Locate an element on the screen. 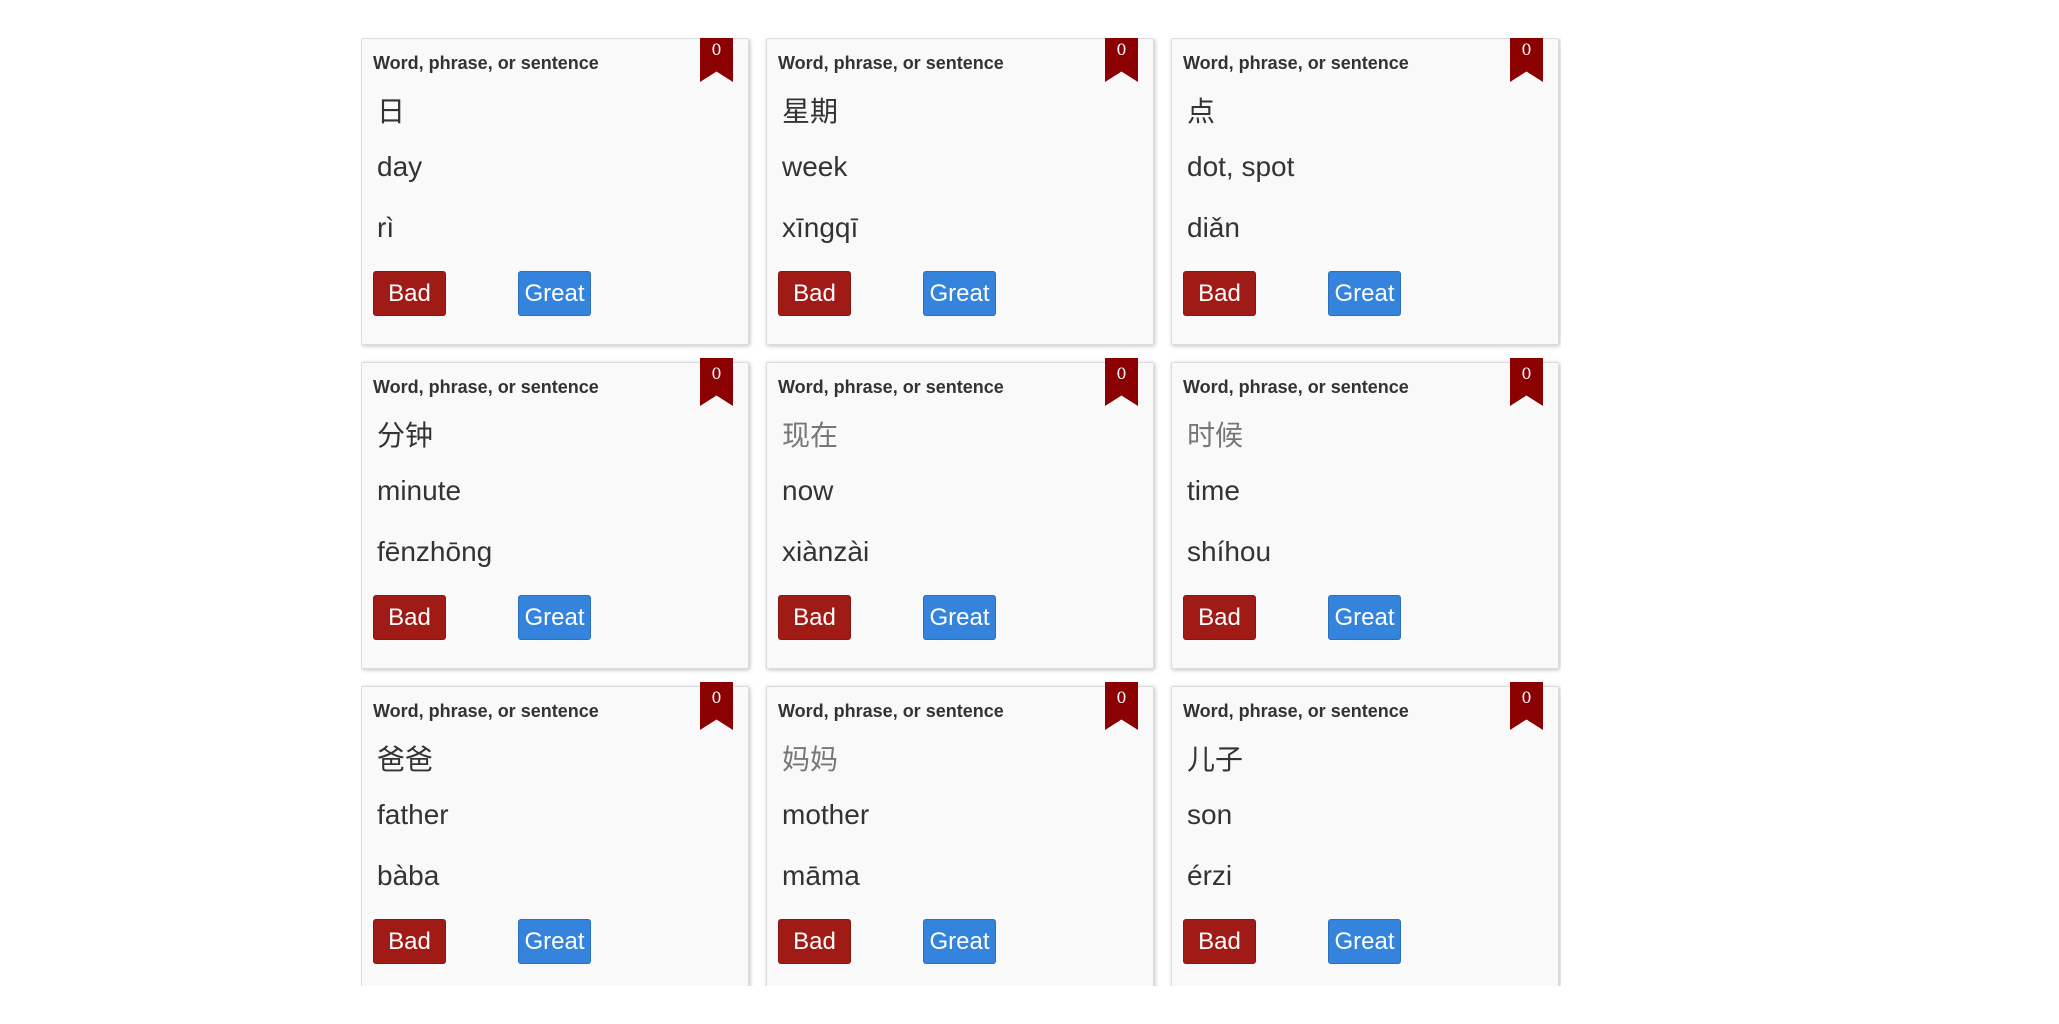 Image resolution: width=2059 pixels, height=1024 pixels. chinese-text: 日 is located at coordinates (391, 111).